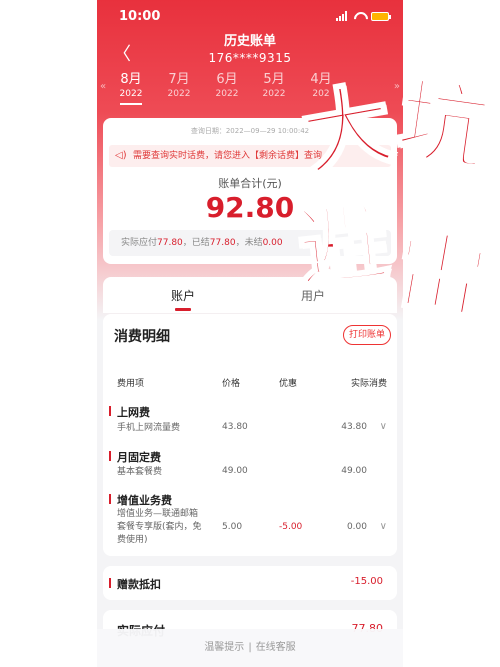 The width and height of the screenshot is (500, 667). Describe the element at coordinates (441, 272) in the screenshot. I see `overlay-char-4: 雷` at that location.